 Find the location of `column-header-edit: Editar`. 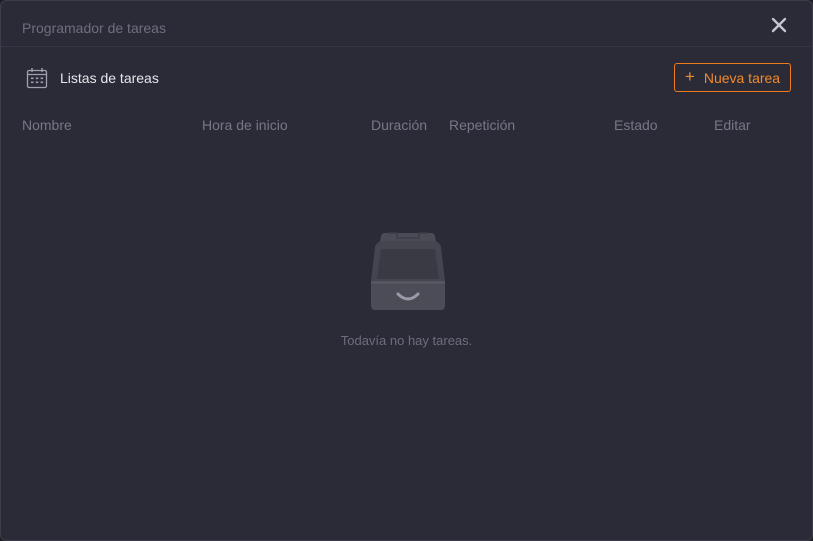

column-header-edit: Editar is located at coordinates (732, 125).